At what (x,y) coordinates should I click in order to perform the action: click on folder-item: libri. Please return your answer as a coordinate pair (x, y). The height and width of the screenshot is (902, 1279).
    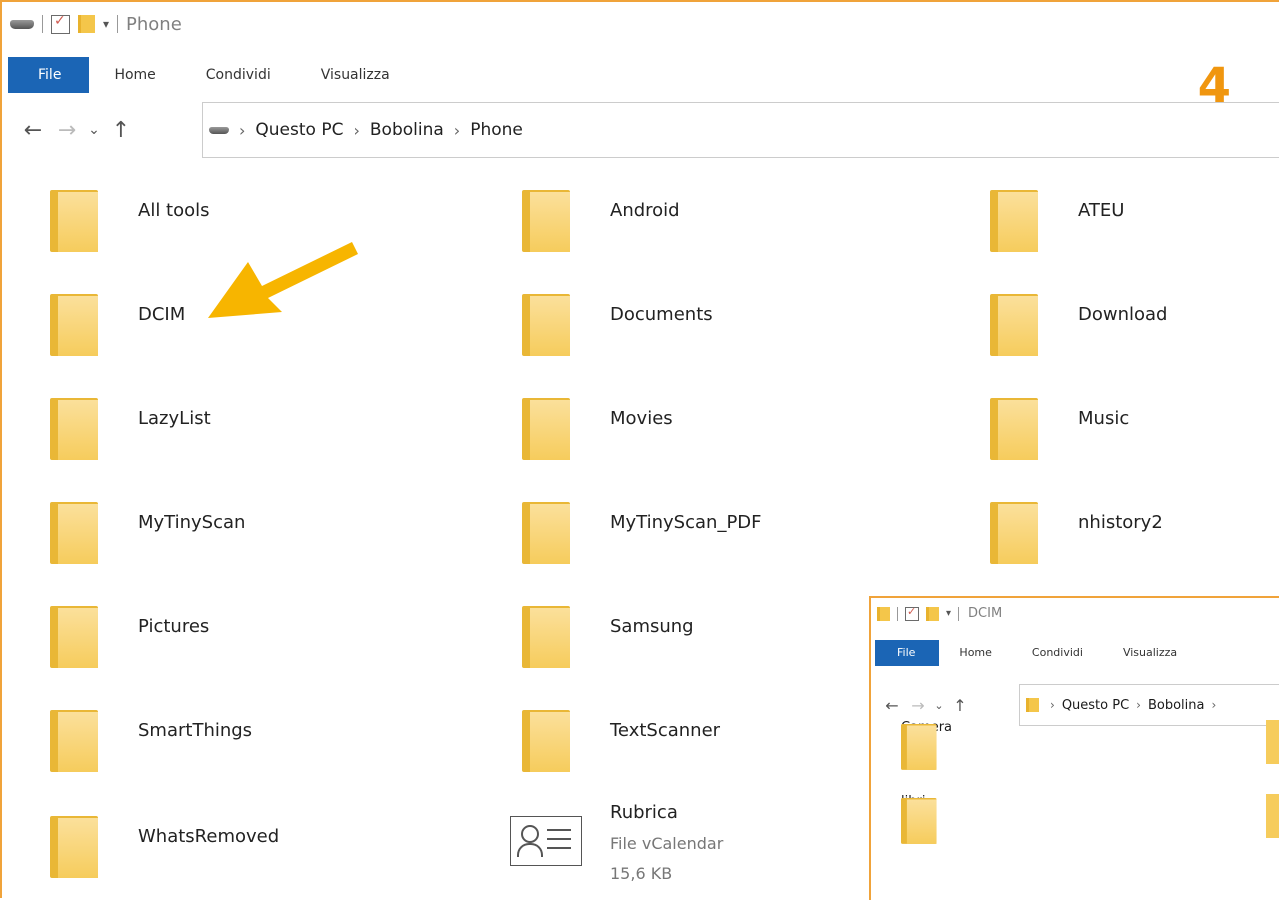
    Looking at the image, I should click on (1090, 820).